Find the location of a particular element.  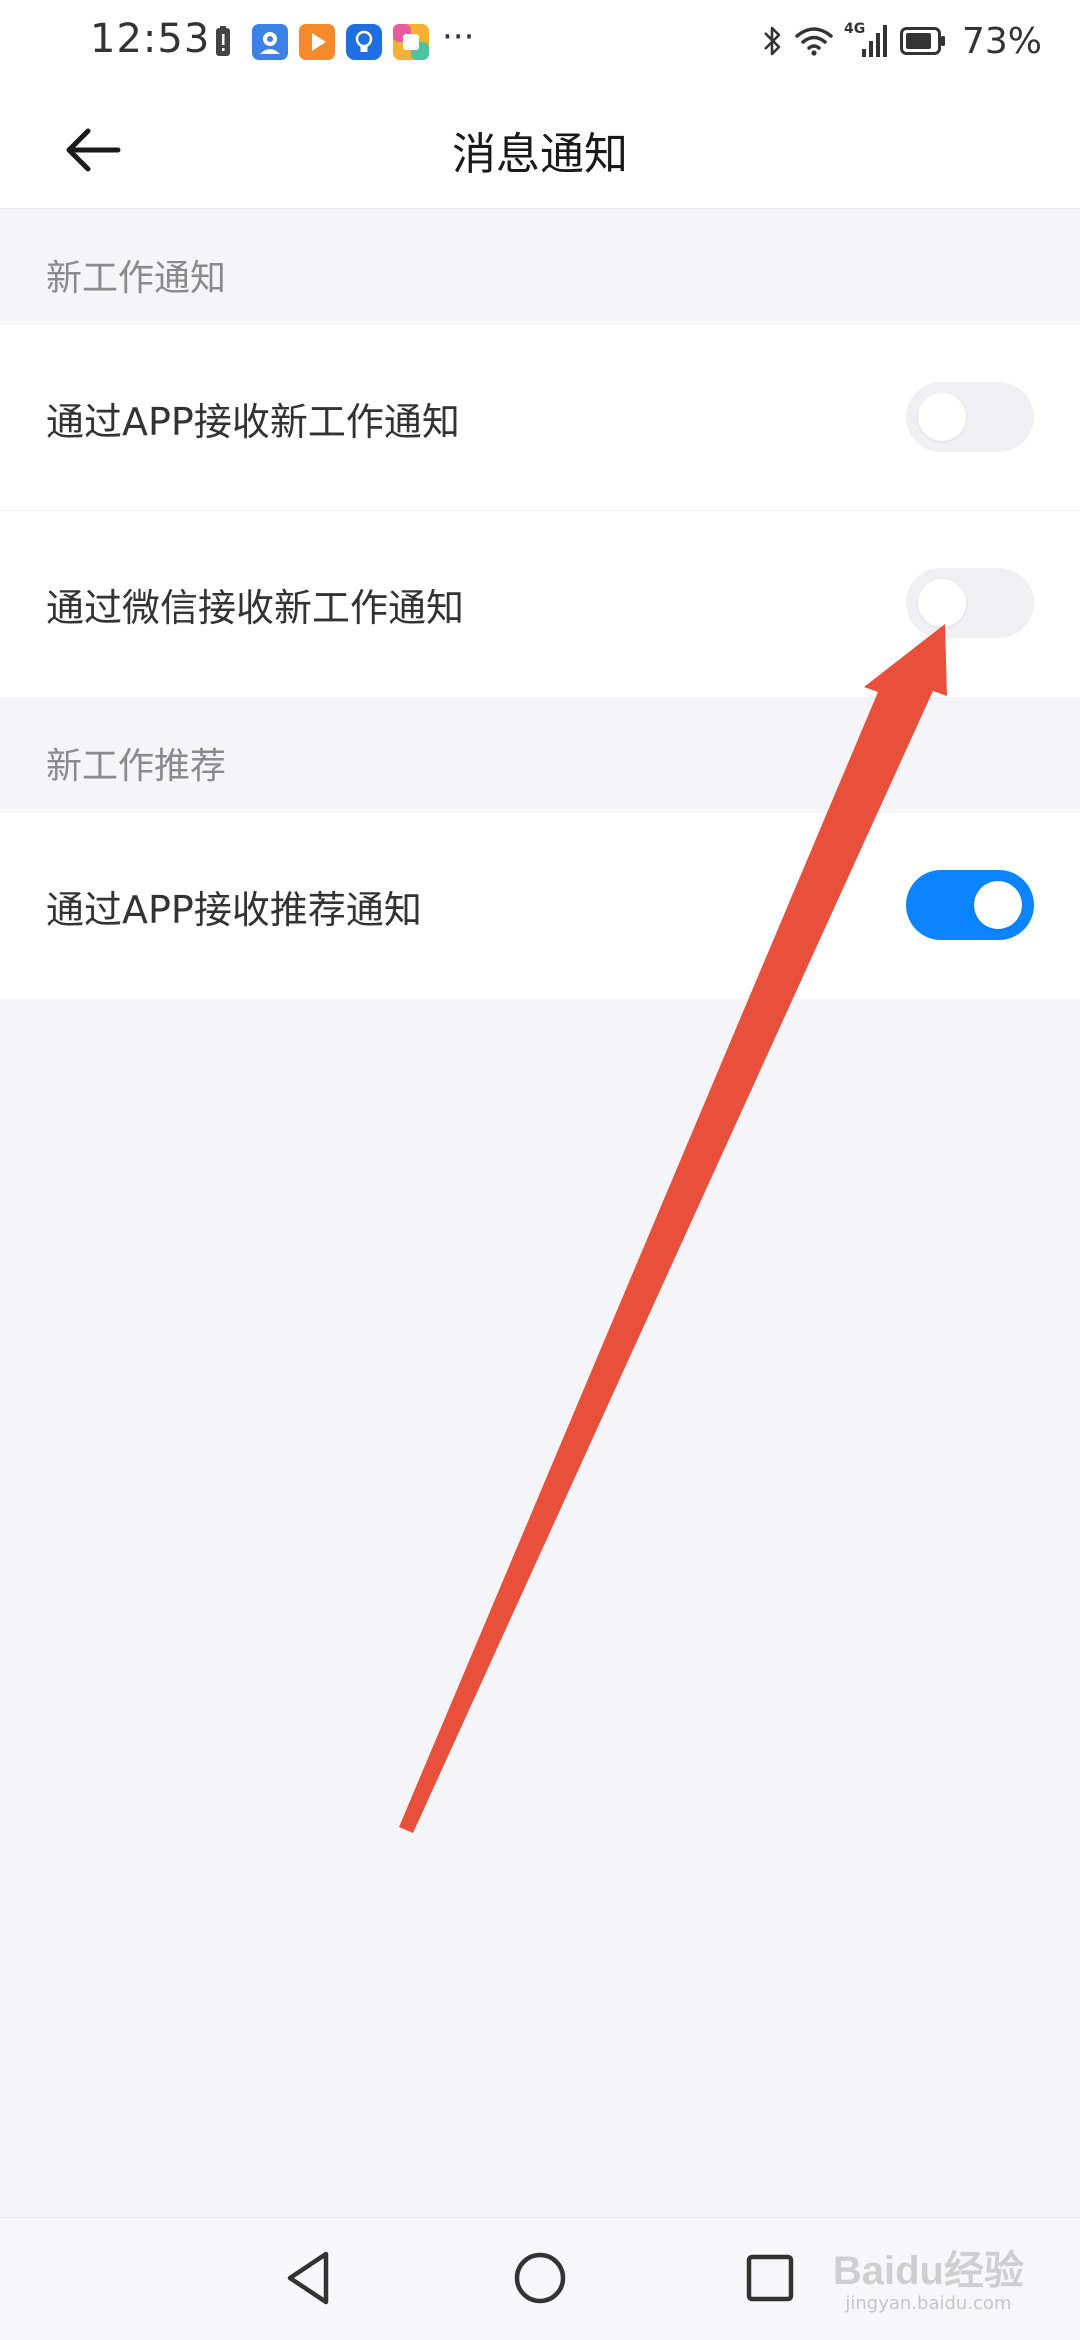

bluetooth-icon is located at coordinates (773, 41).